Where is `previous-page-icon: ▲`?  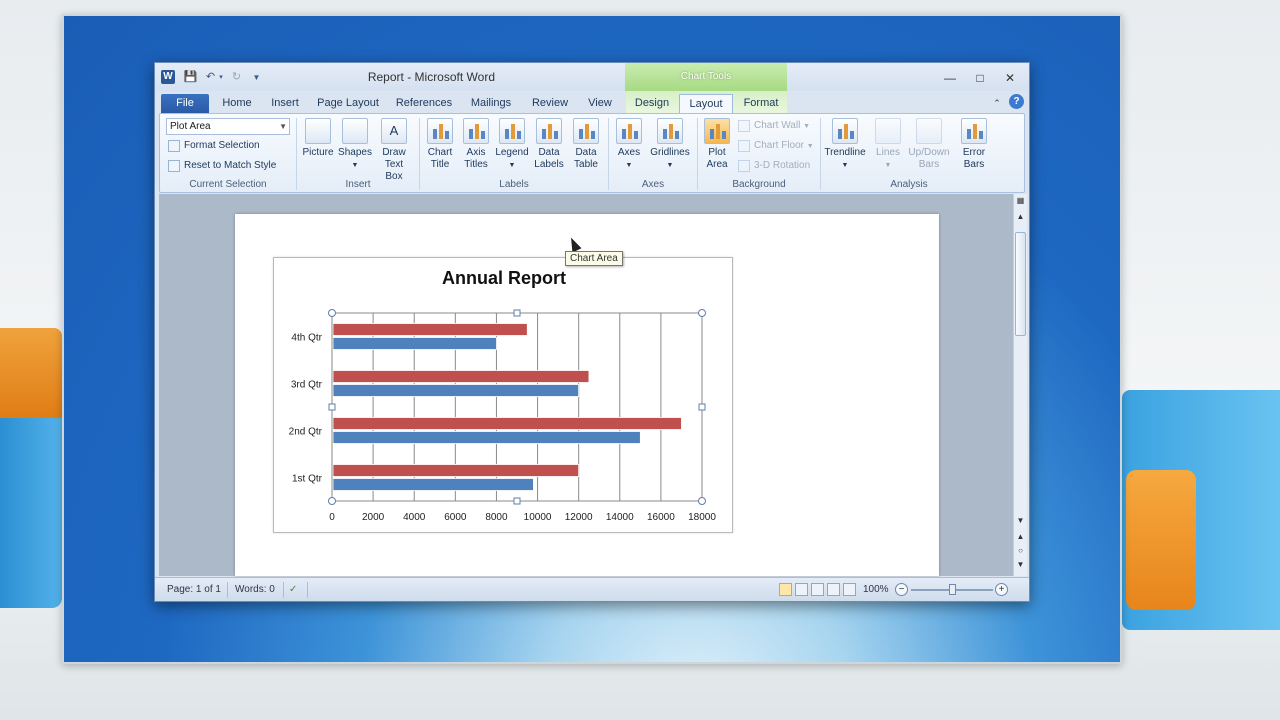 previous-page-icon: ▲ is located at coordinates (1020, 536).